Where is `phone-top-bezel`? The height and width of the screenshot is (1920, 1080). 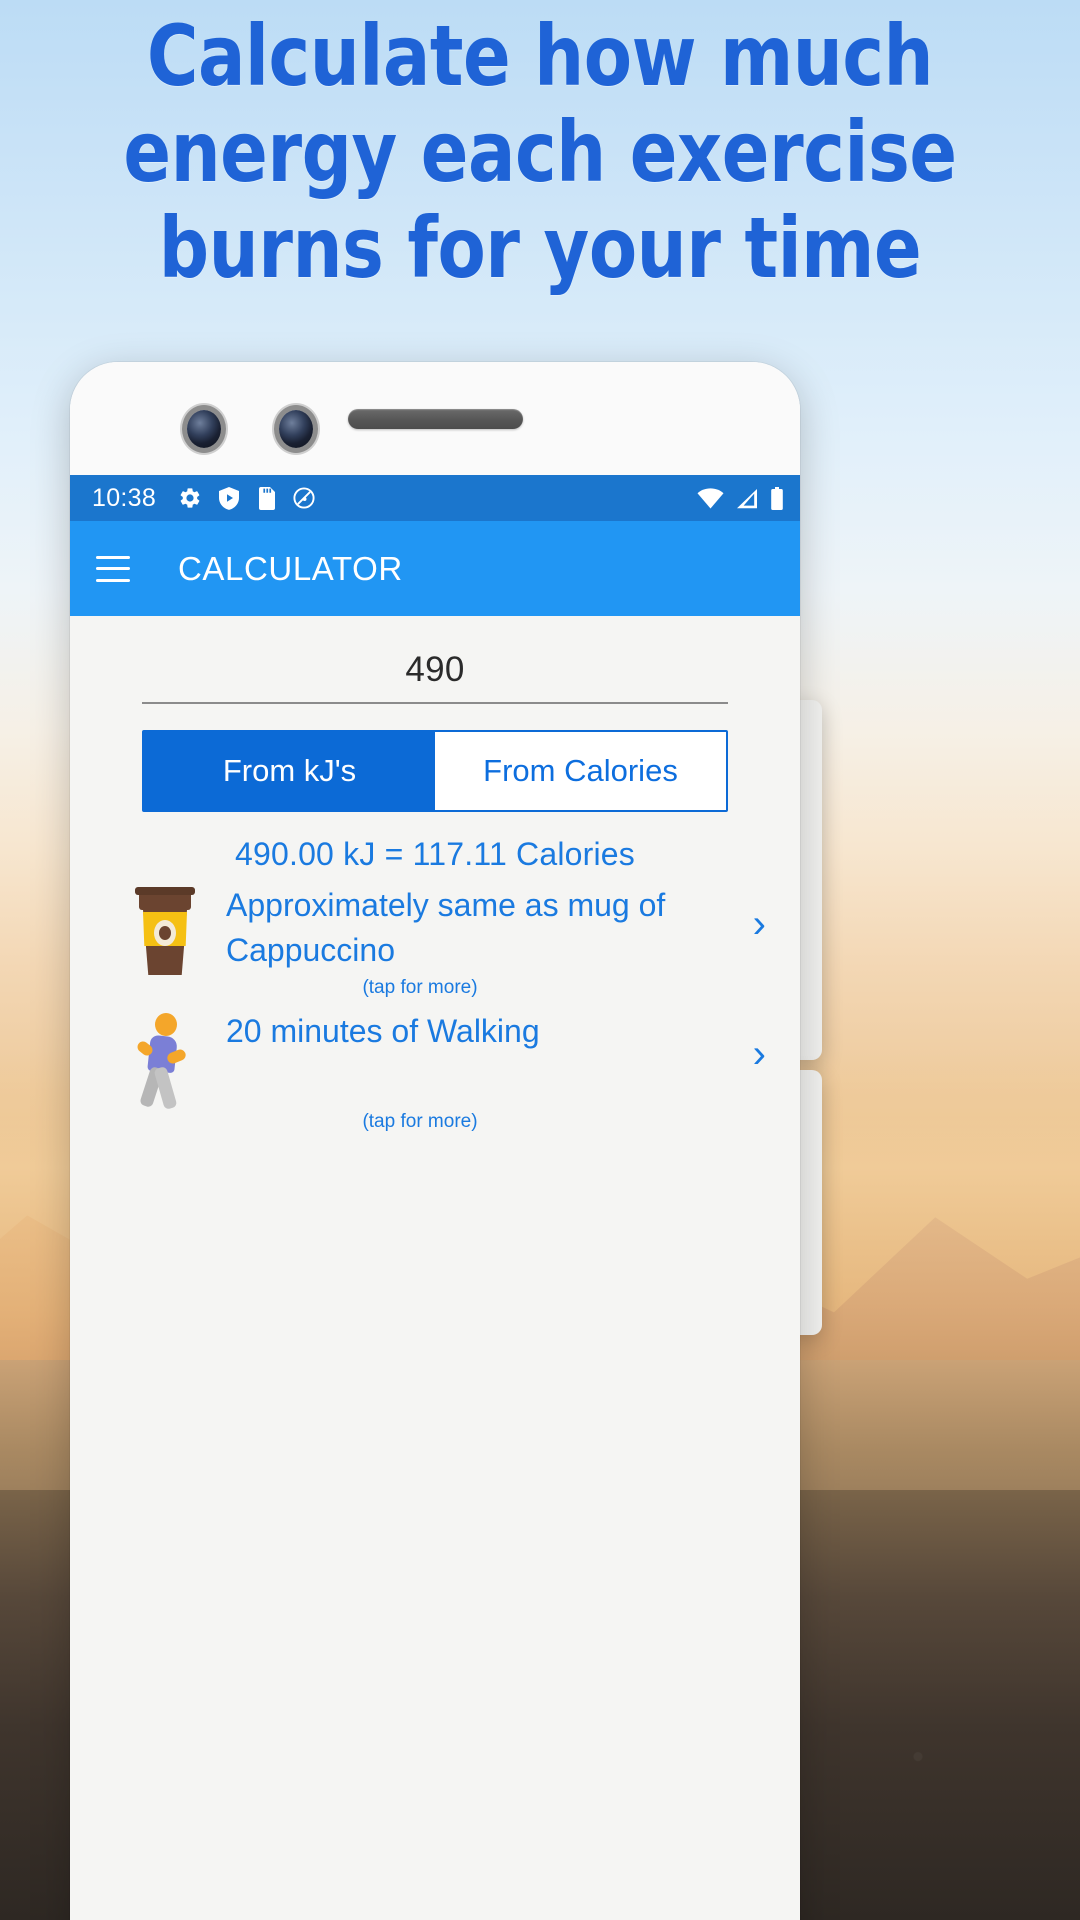 phone-top-bezel is located at coordinates (435, 418).